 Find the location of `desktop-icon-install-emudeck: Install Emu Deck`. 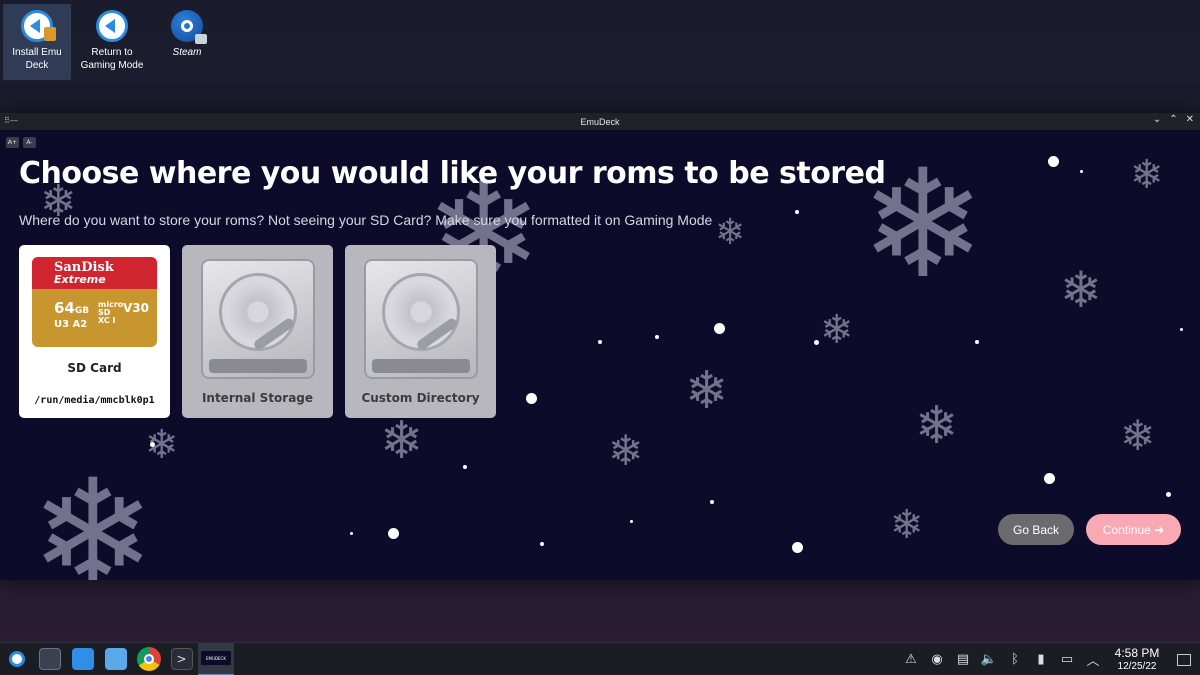

desktop-icon-install-emudeck: Install Emu Deck is located at coordinates (37, 42).